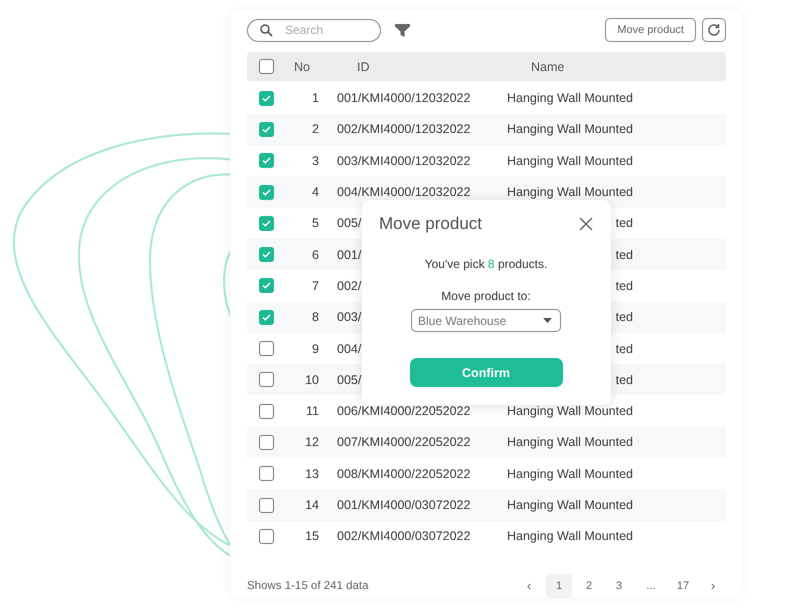  I want to click on previous-page-button: ‹, so click(529, 586).